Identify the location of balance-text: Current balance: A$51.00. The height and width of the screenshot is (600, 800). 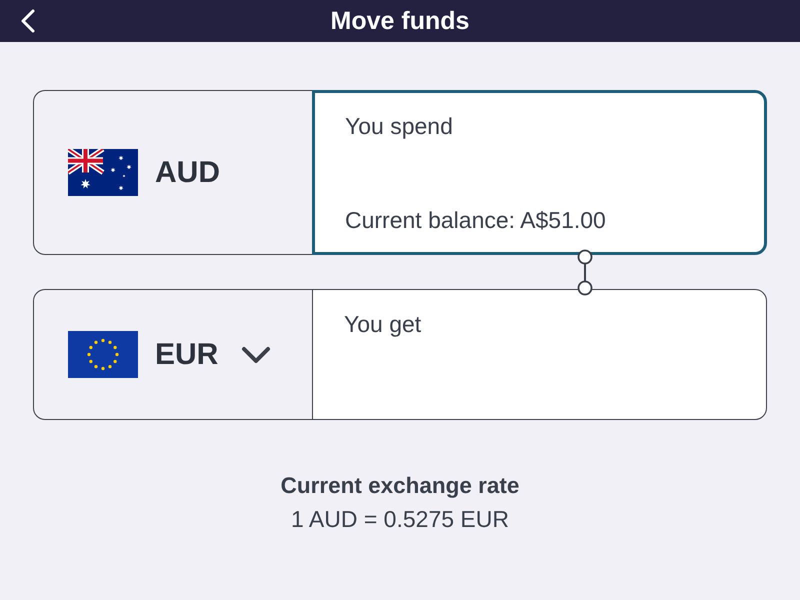
(475, 220).